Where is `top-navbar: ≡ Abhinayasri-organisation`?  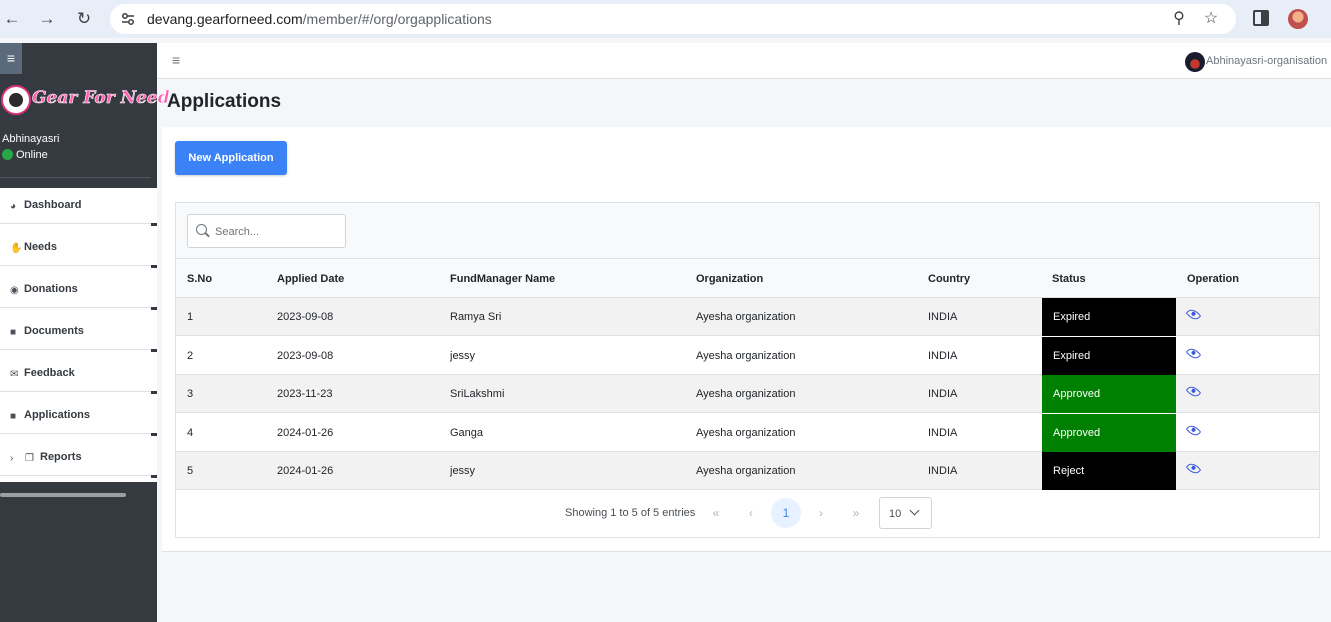 top-navbar: ≡ Abhinayasri-organisation is located at coordinates (744, 61).